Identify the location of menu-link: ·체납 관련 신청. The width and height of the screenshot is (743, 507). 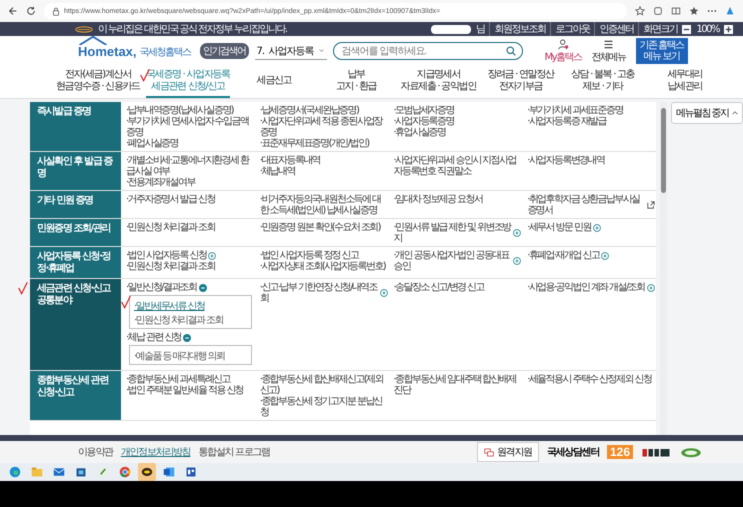
(154, 337).